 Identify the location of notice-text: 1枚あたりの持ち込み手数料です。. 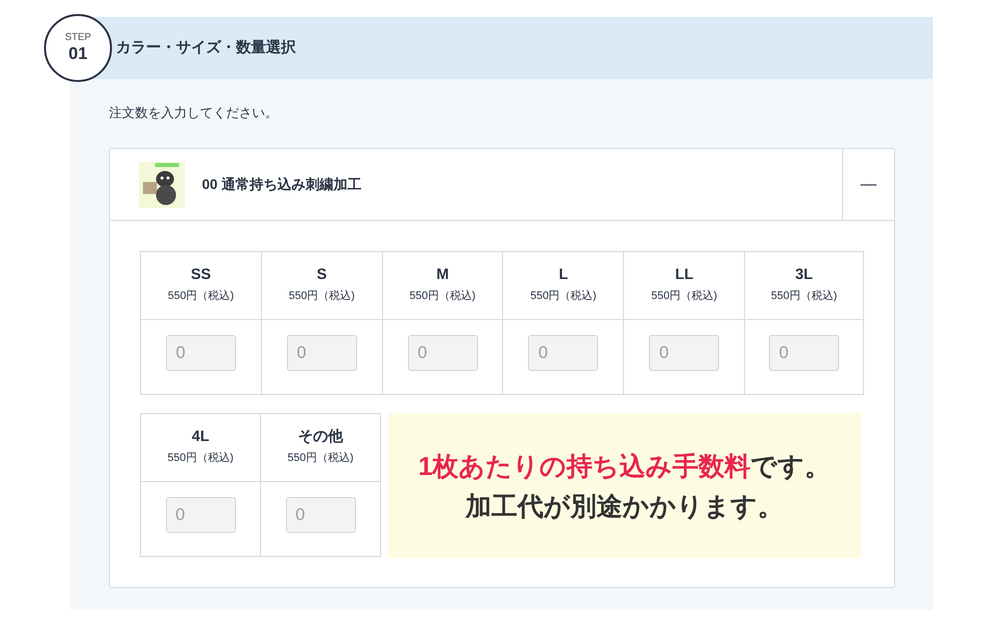
(624, 466).